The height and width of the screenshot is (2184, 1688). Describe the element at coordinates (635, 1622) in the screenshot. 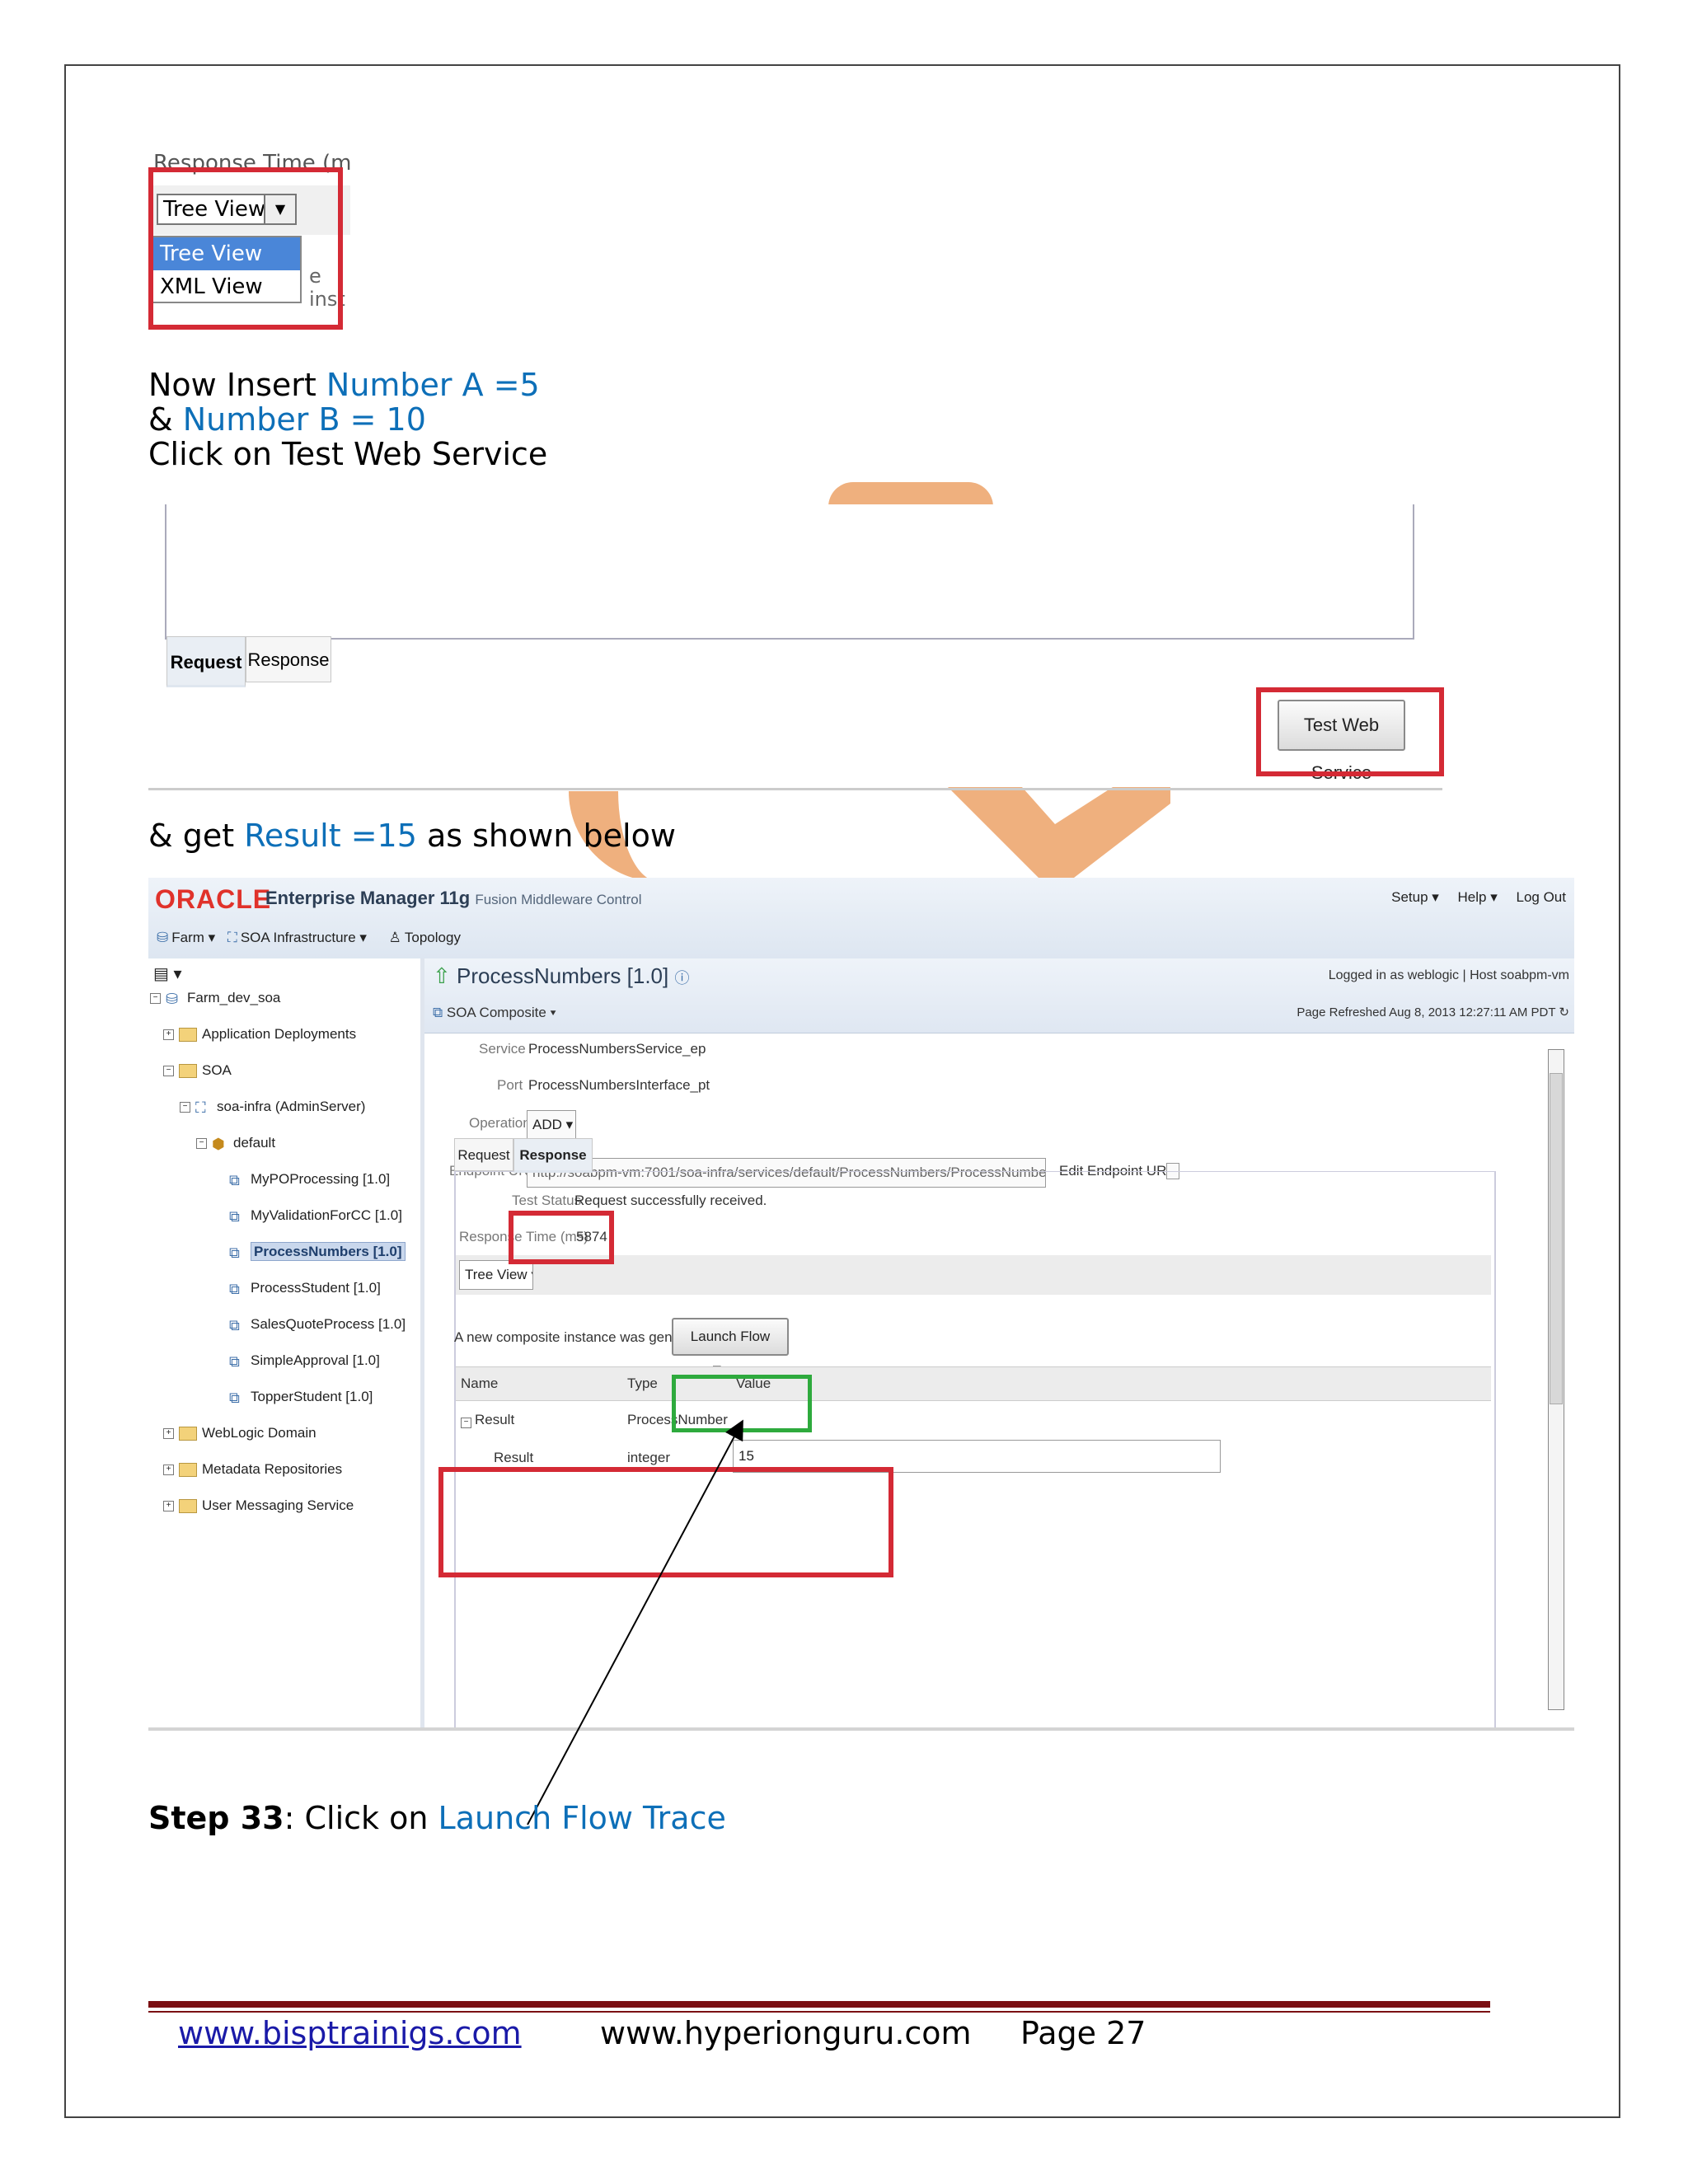

I see `annotation-arrow` at that location.